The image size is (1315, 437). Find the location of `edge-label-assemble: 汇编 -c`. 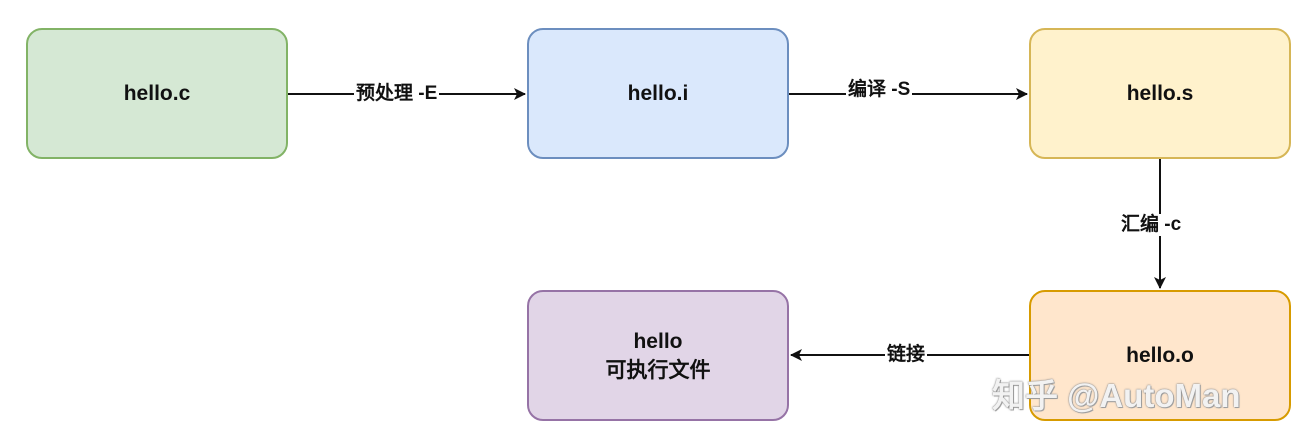

edge-label-assemble: 汇编 -c is located at coordinates (1151, 225).